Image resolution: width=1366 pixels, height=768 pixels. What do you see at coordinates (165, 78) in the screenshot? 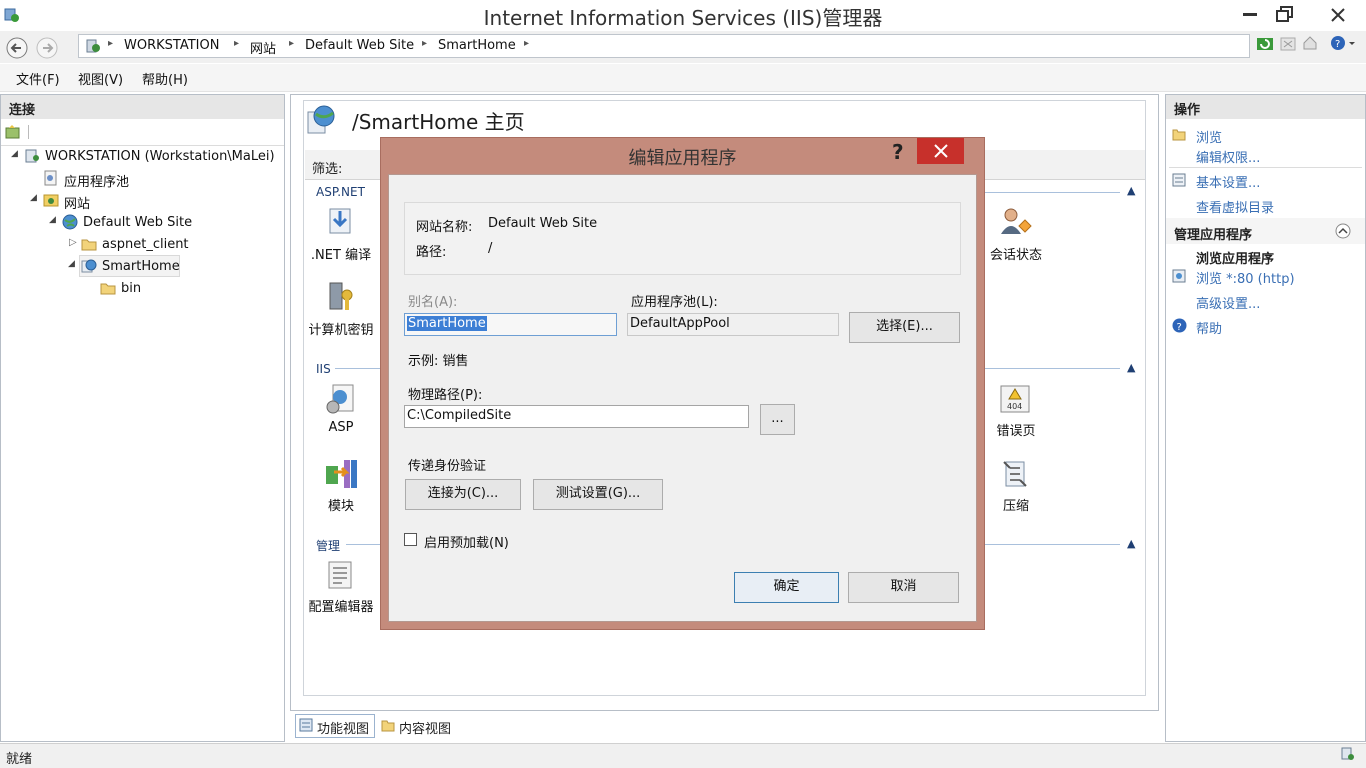
I see `menu-help: 帮助(H)` at bounding box center [165, 78].